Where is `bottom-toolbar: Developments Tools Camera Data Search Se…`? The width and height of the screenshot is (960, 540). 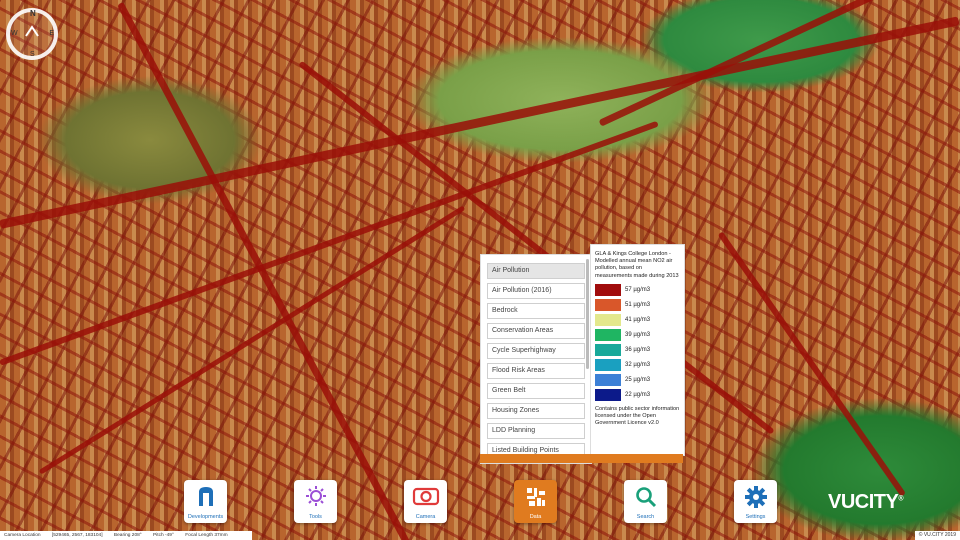
bottom-toolbar: Developments Tools Camera Data Search Se… is located at coordinates (480, 505).